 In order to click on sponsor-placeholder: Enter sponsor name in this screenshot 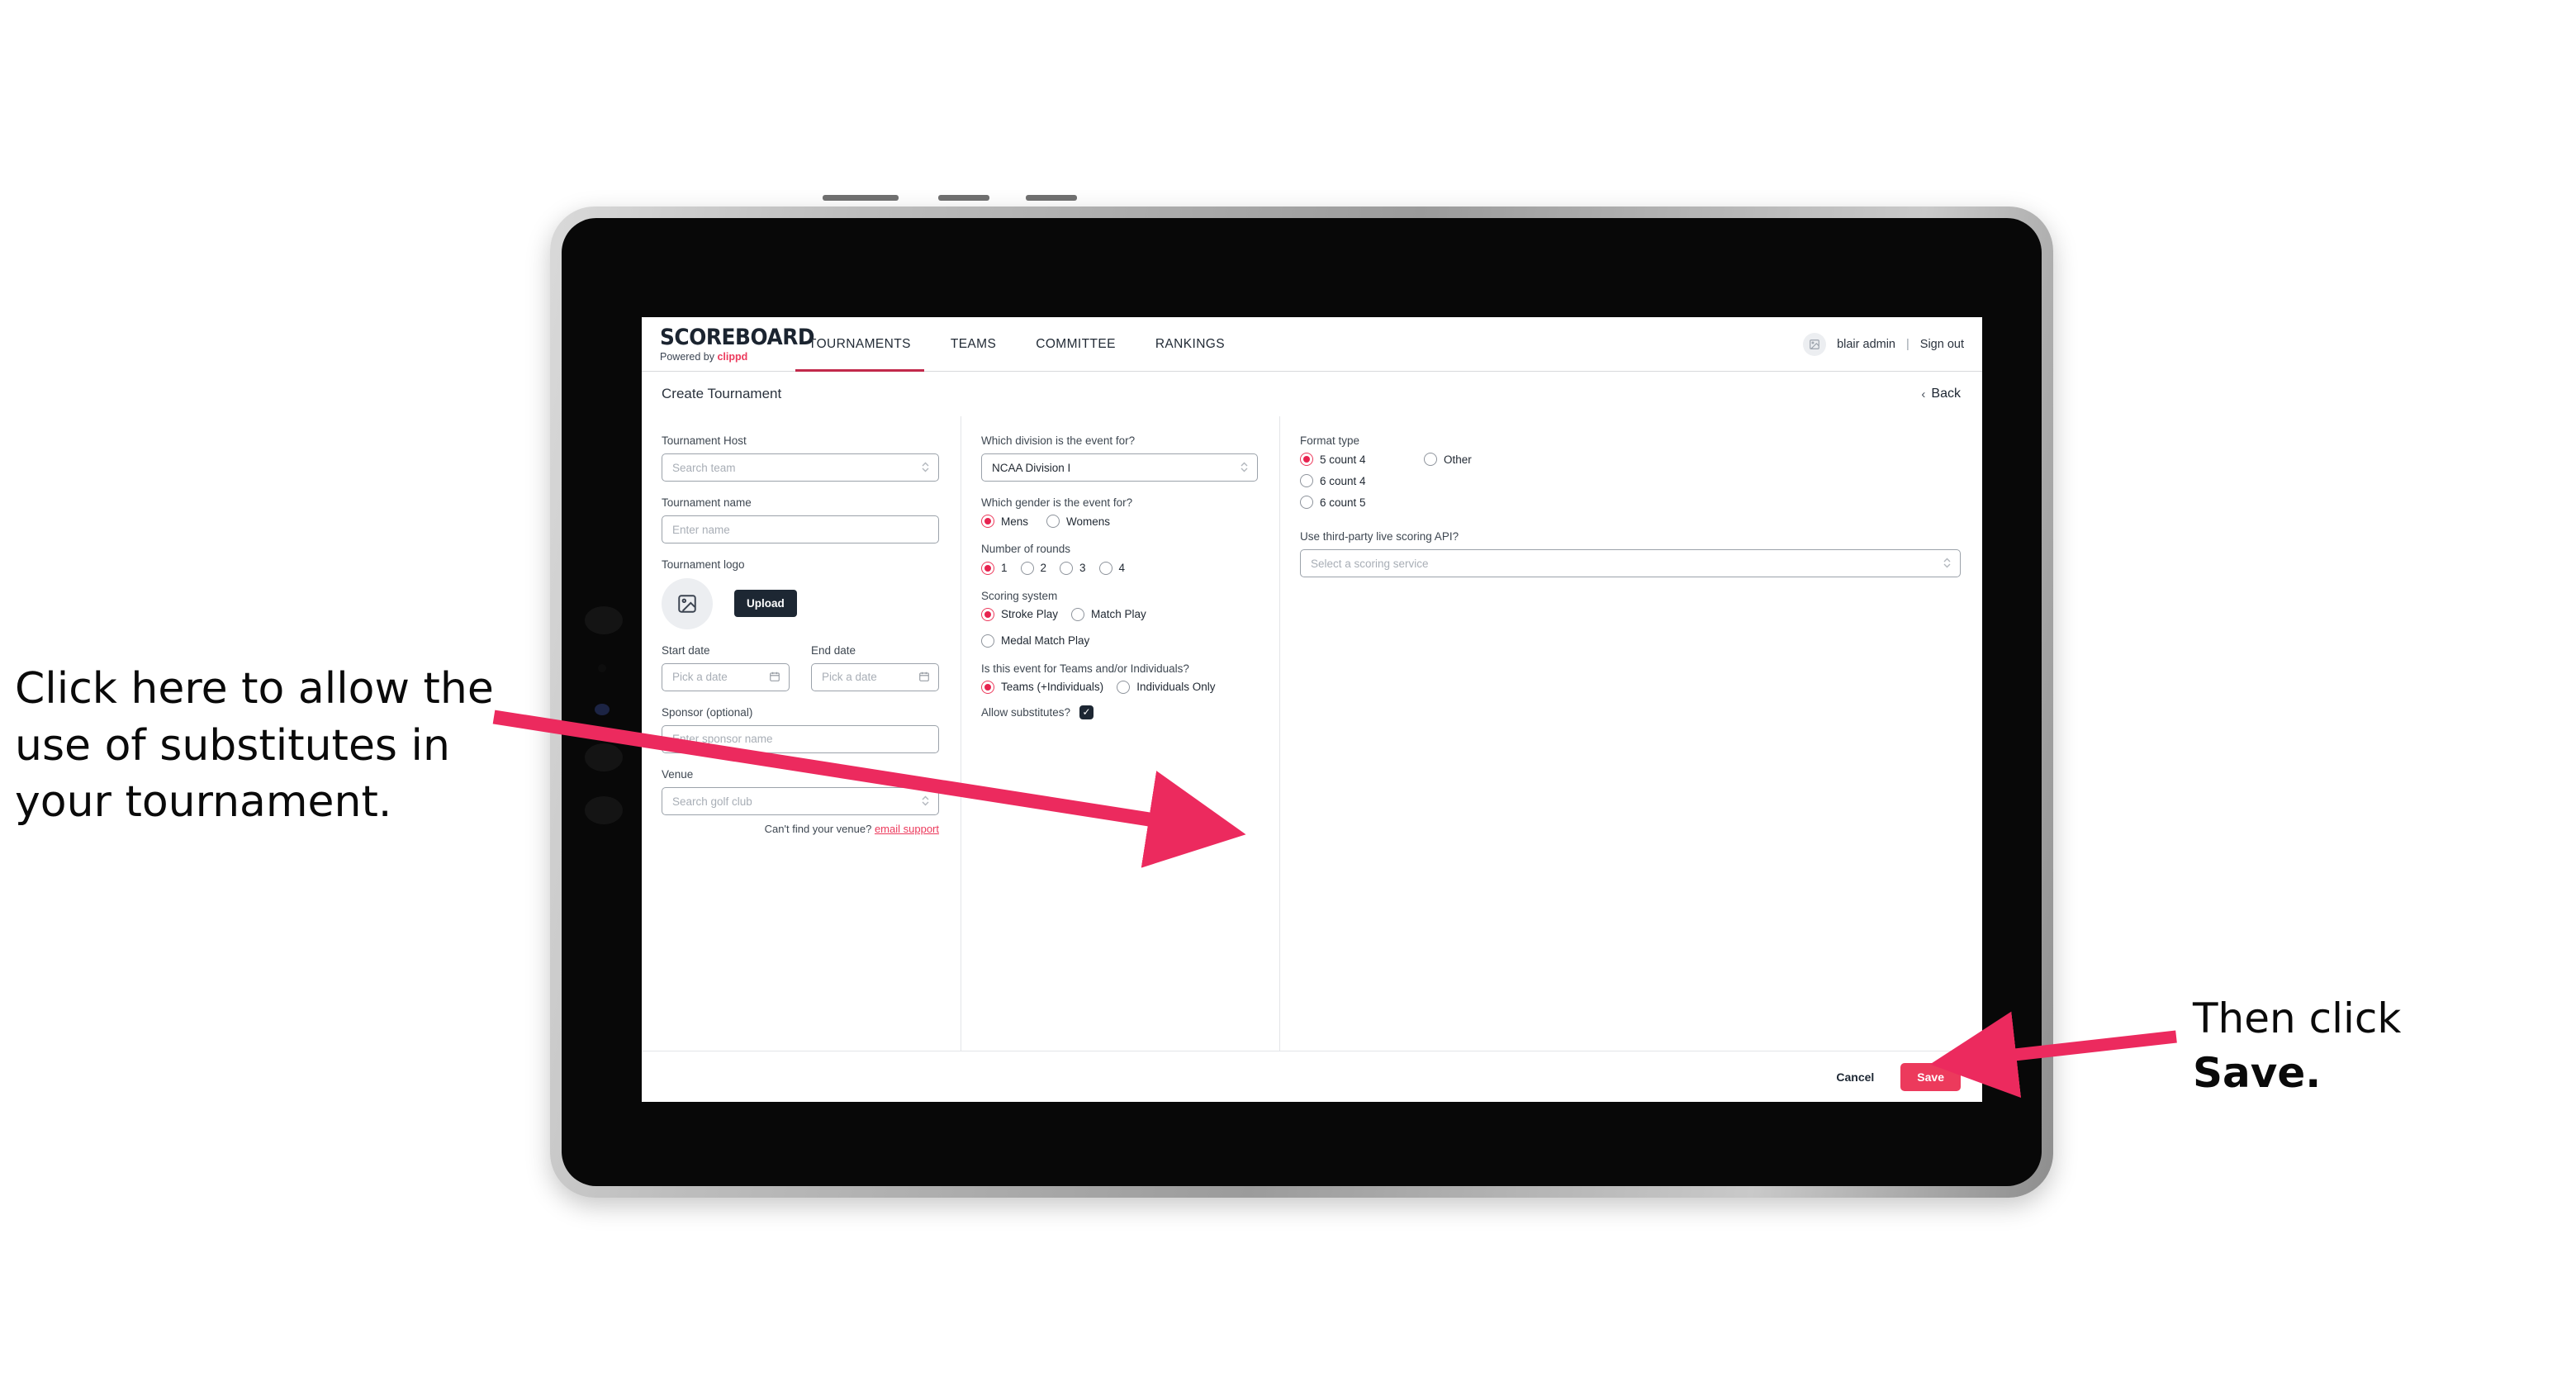, I will do `click(722, 739)`.